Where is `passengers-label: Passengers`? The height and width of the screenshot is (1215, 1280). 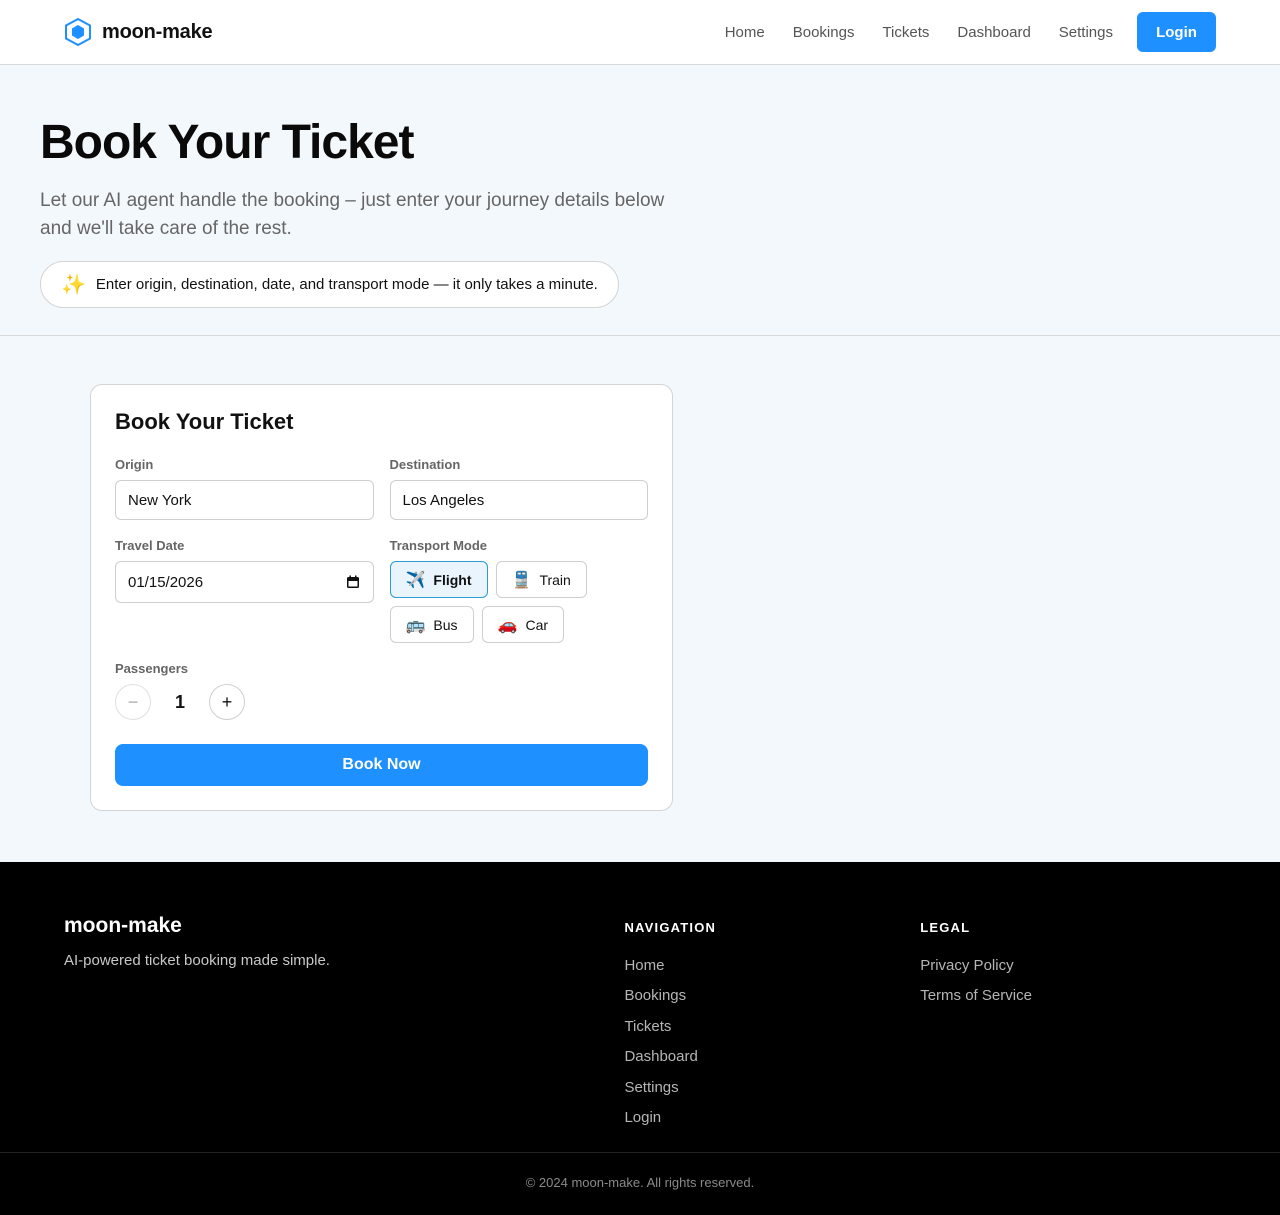
passengers-label: Passengers is located at coordinates (151, 668).